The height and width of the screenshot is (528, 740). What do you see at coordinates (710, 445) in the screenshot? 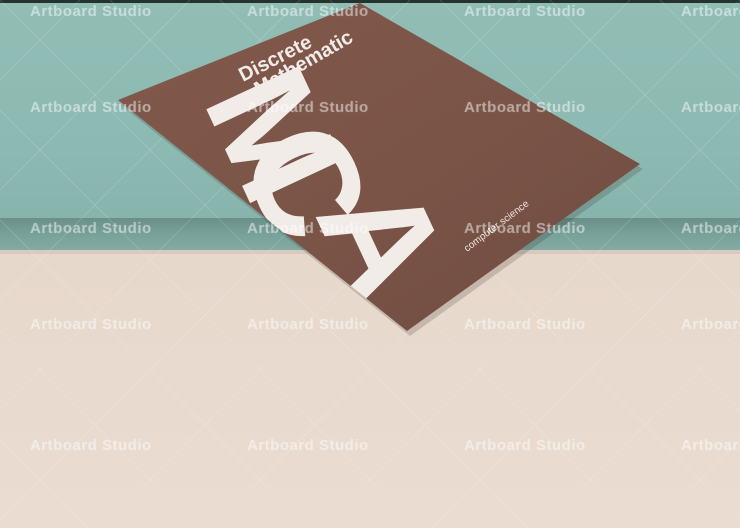
I see `watermark-20: Artboard Studio` at bounding box center [710, 445].